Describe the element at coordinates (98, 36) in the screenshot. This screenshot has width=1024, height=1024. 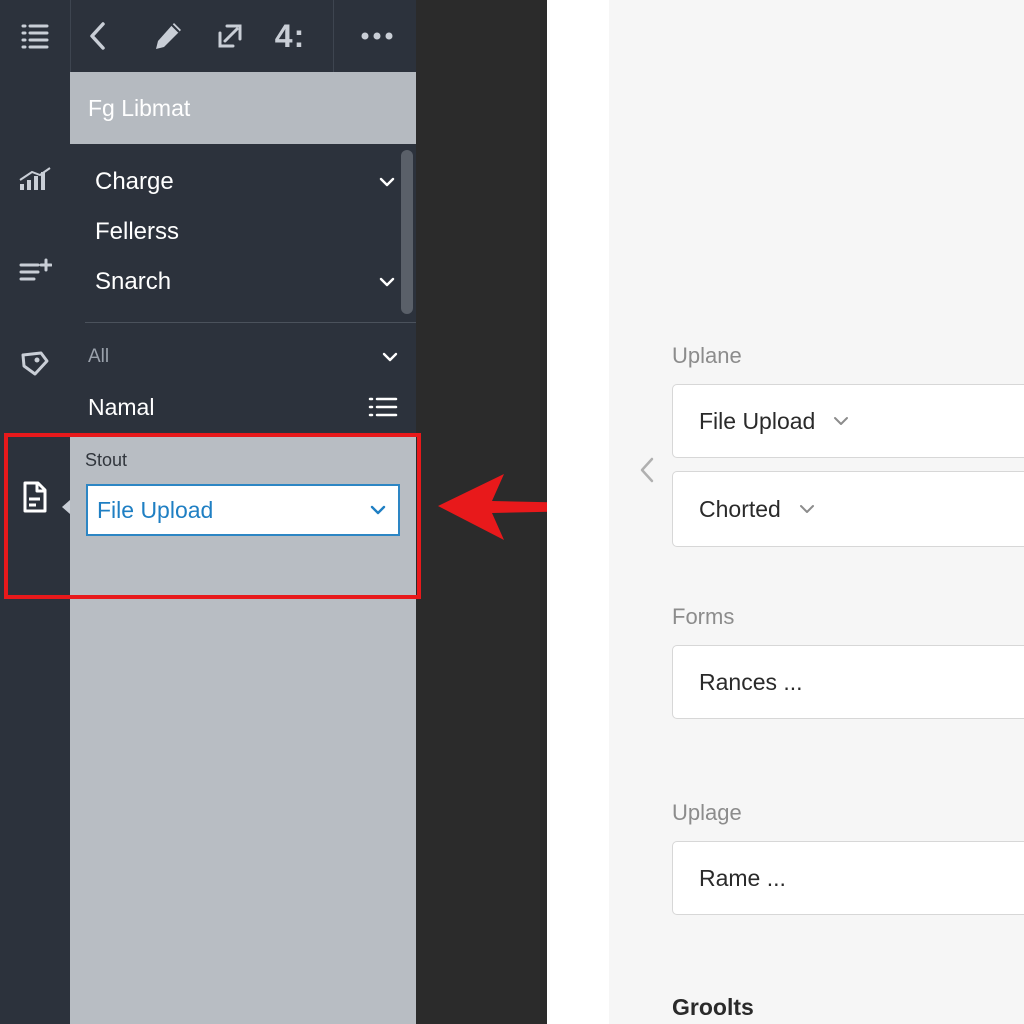
I see `back-chevron-icon` at that location.